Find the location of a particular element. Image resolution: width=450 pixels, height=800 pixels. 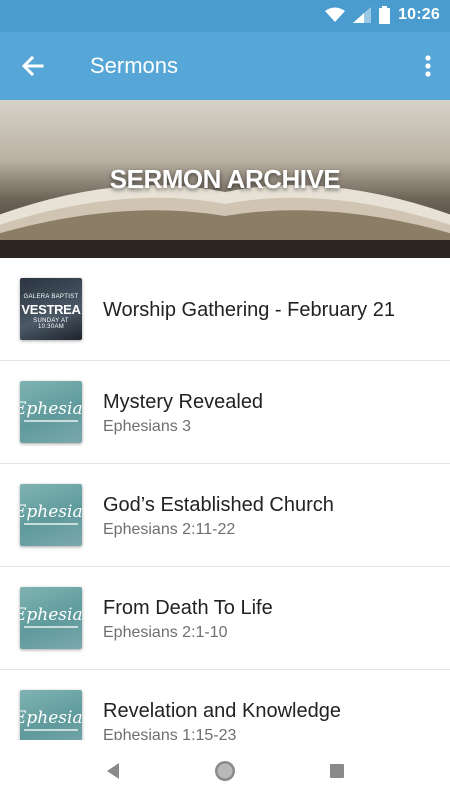

thumb-line-2: VESTREA is located at coordinates (51, 309).